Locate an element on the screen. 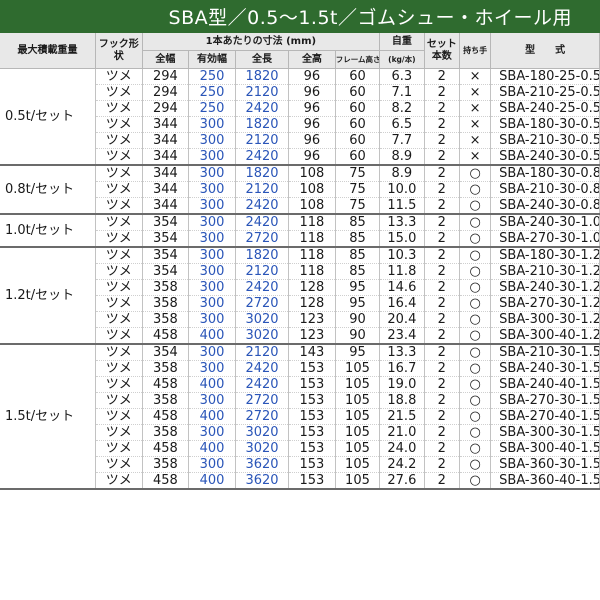 This screenshot has height=600, width=600. model-cell: SBA-240-30-0.5 is located at coordinates (545, 157).